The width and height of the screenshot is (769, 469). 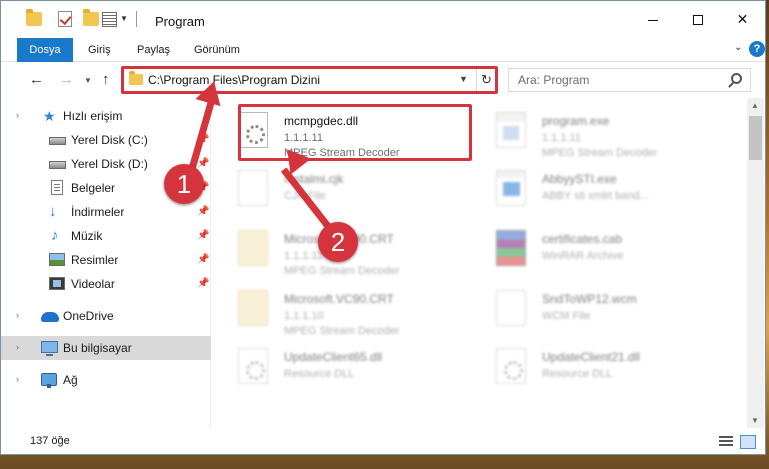 I want to click on scroll-down-icon: ▼, so click(x=755, y=420).